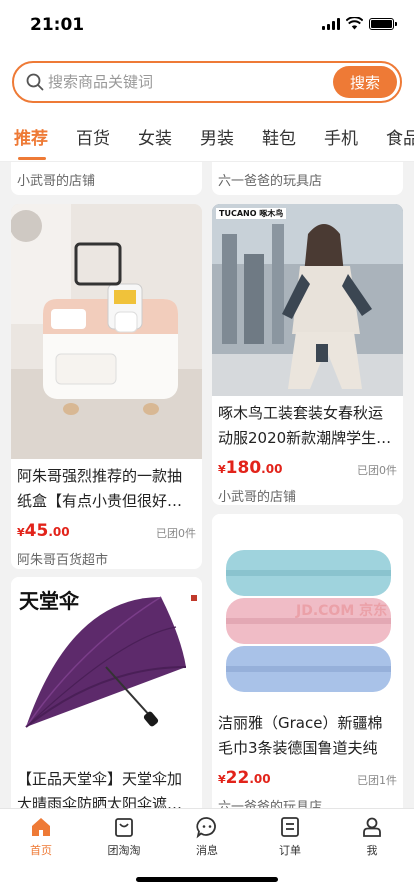  Describe the element at coordinates (354, 23) in the screenshot. I see `wifi-icon` at that location.